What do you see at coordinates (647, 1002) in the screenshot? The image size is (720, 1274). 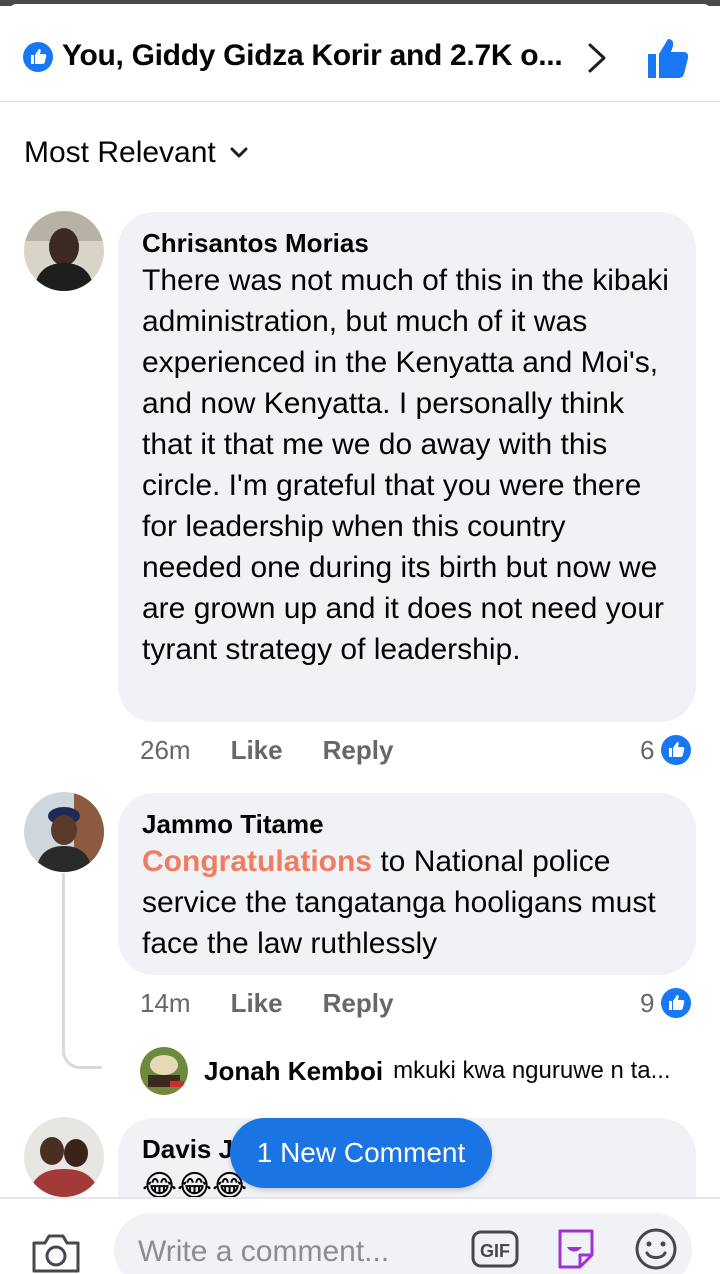 I see `reaction-count-value: 9` at bounding box center [647, 1002].